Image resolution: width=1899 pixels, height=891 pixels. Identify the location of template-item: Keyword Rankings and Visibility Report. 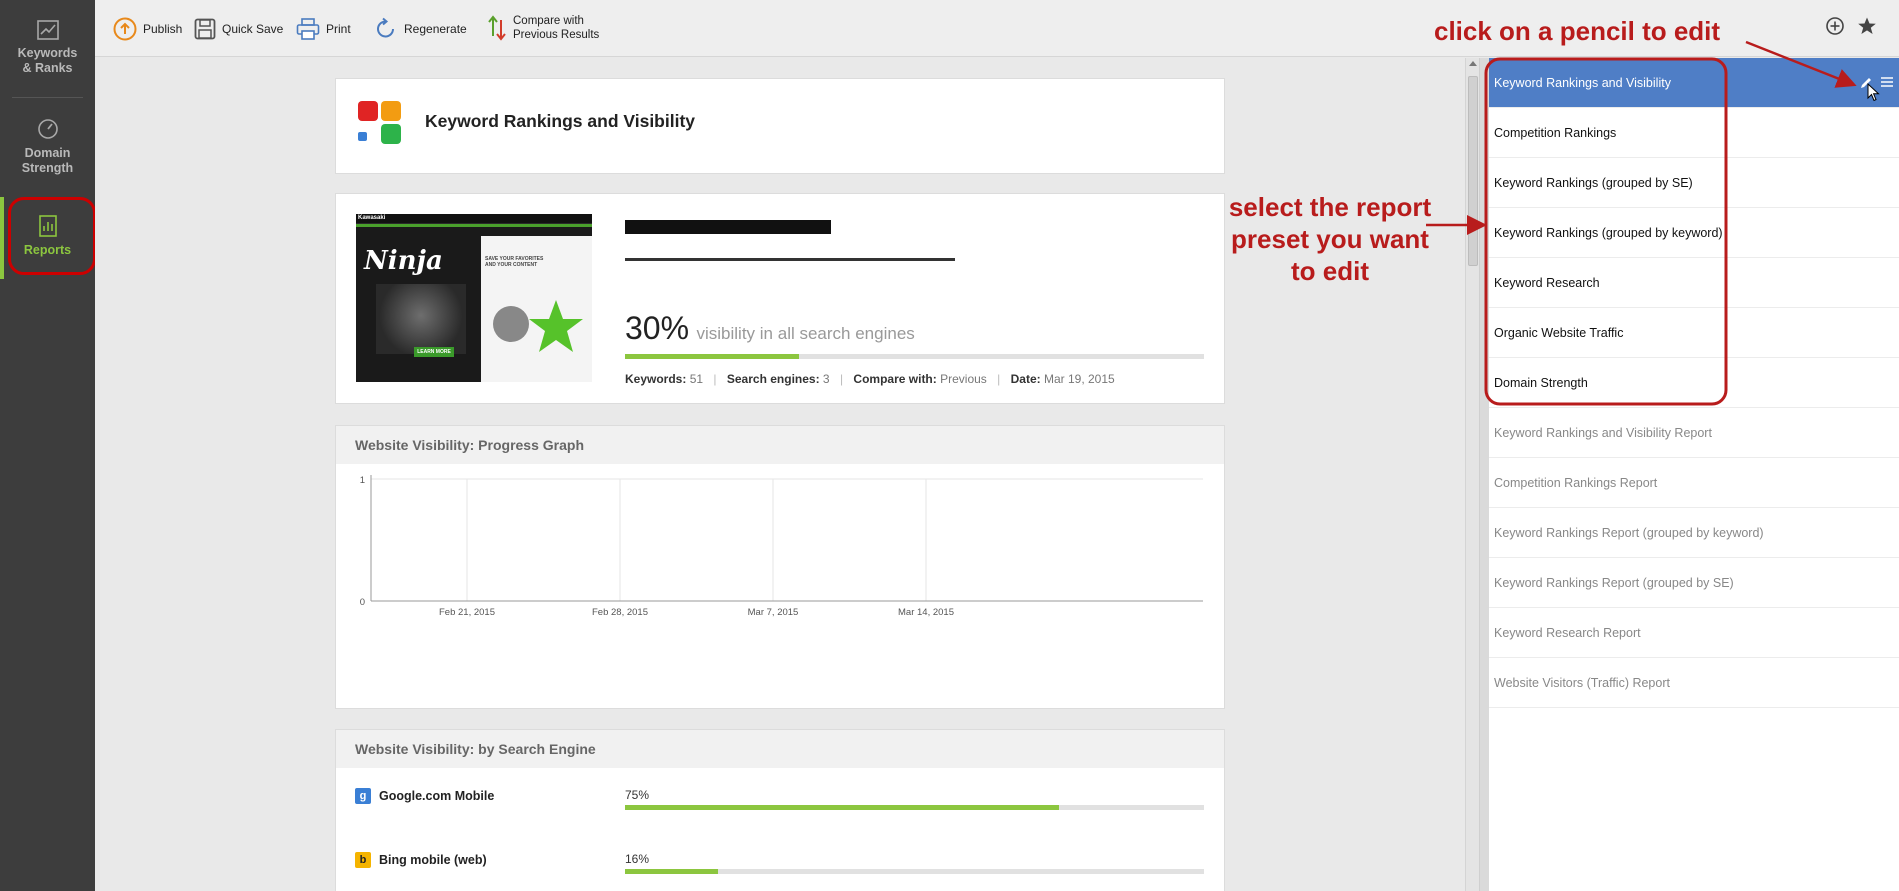
(1694, 433).